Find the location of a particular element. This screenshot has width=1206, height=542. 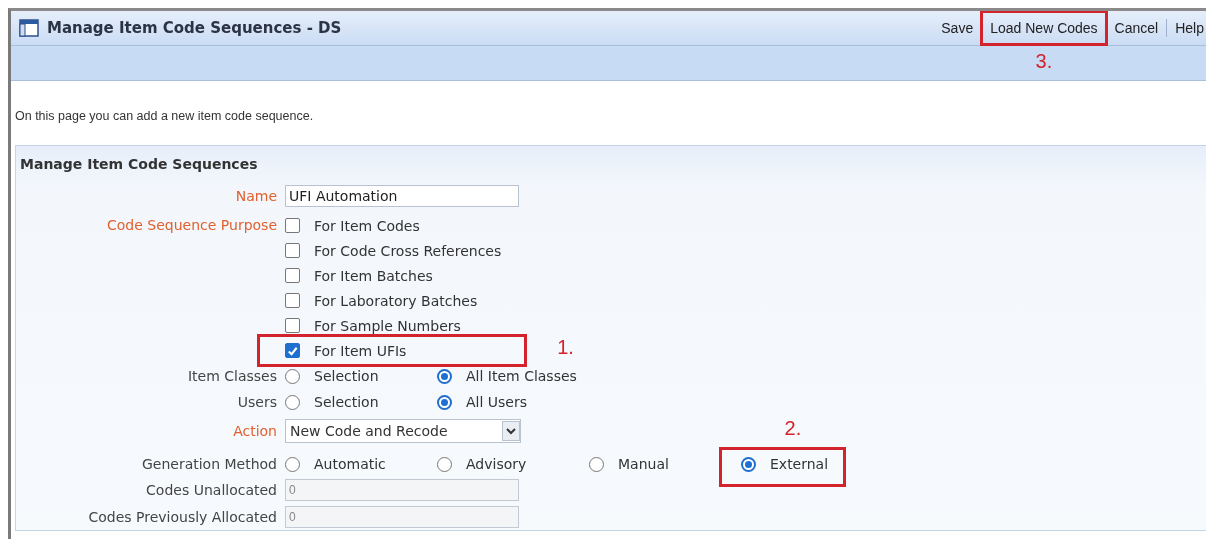

checkbox-label: For Item Codes is located at coordinates (367, 225).